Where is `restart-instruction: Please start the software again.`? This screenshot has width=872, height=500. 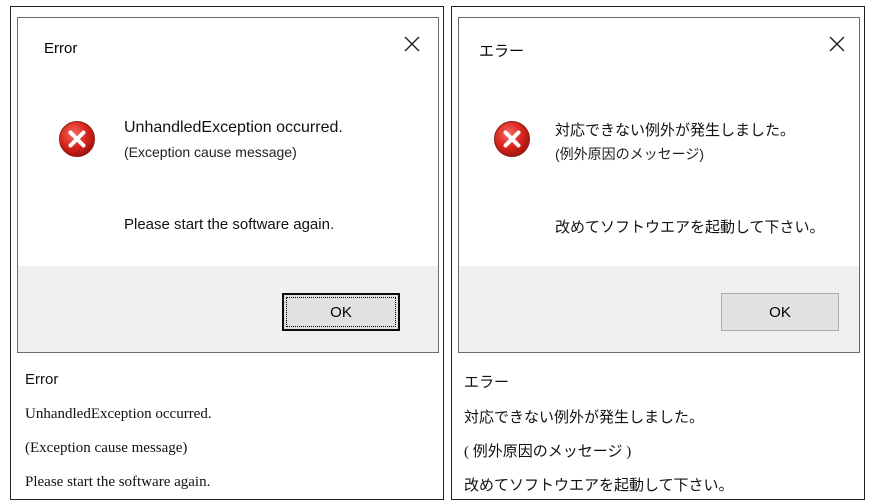 restart-instruction: Please start the software again. is located at coordinates (229, 224).